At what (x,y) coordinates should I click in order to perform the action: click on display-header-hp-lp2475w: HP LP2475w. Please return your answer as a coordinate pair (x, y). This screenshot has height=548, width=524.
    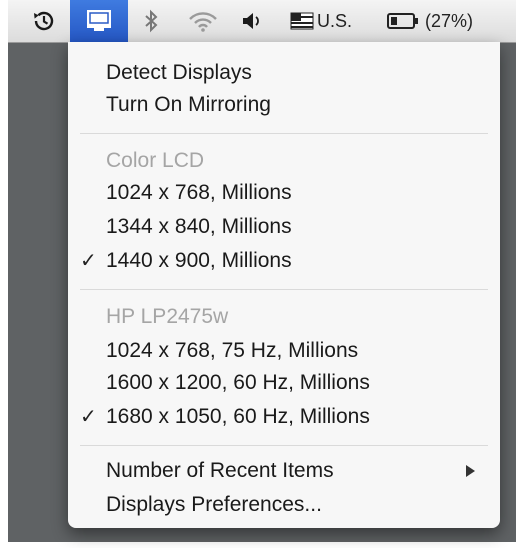
    Looking at the image, I should click on (167, 316).